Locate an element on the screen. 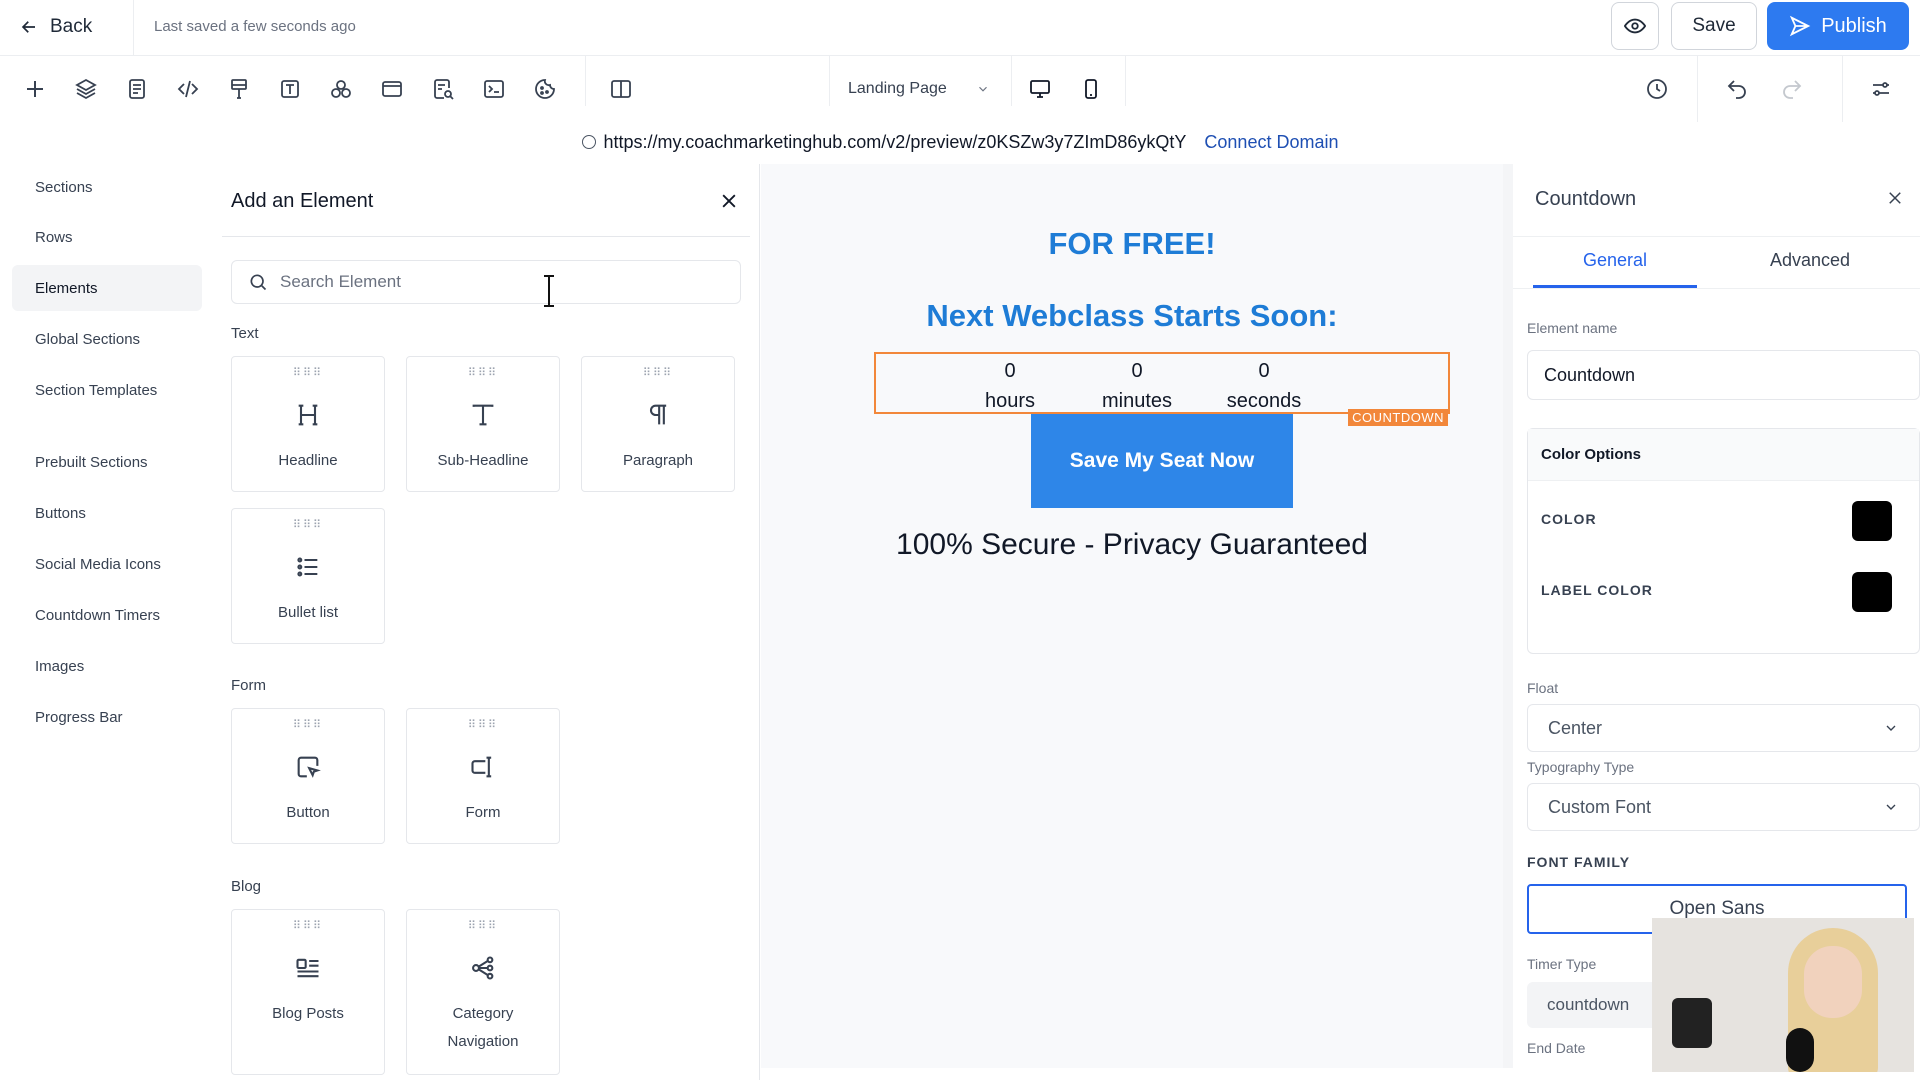 The width and height of the screenshot is (1920, 1080). nav-item-elements: Elements is located at coordinates (107, 288).